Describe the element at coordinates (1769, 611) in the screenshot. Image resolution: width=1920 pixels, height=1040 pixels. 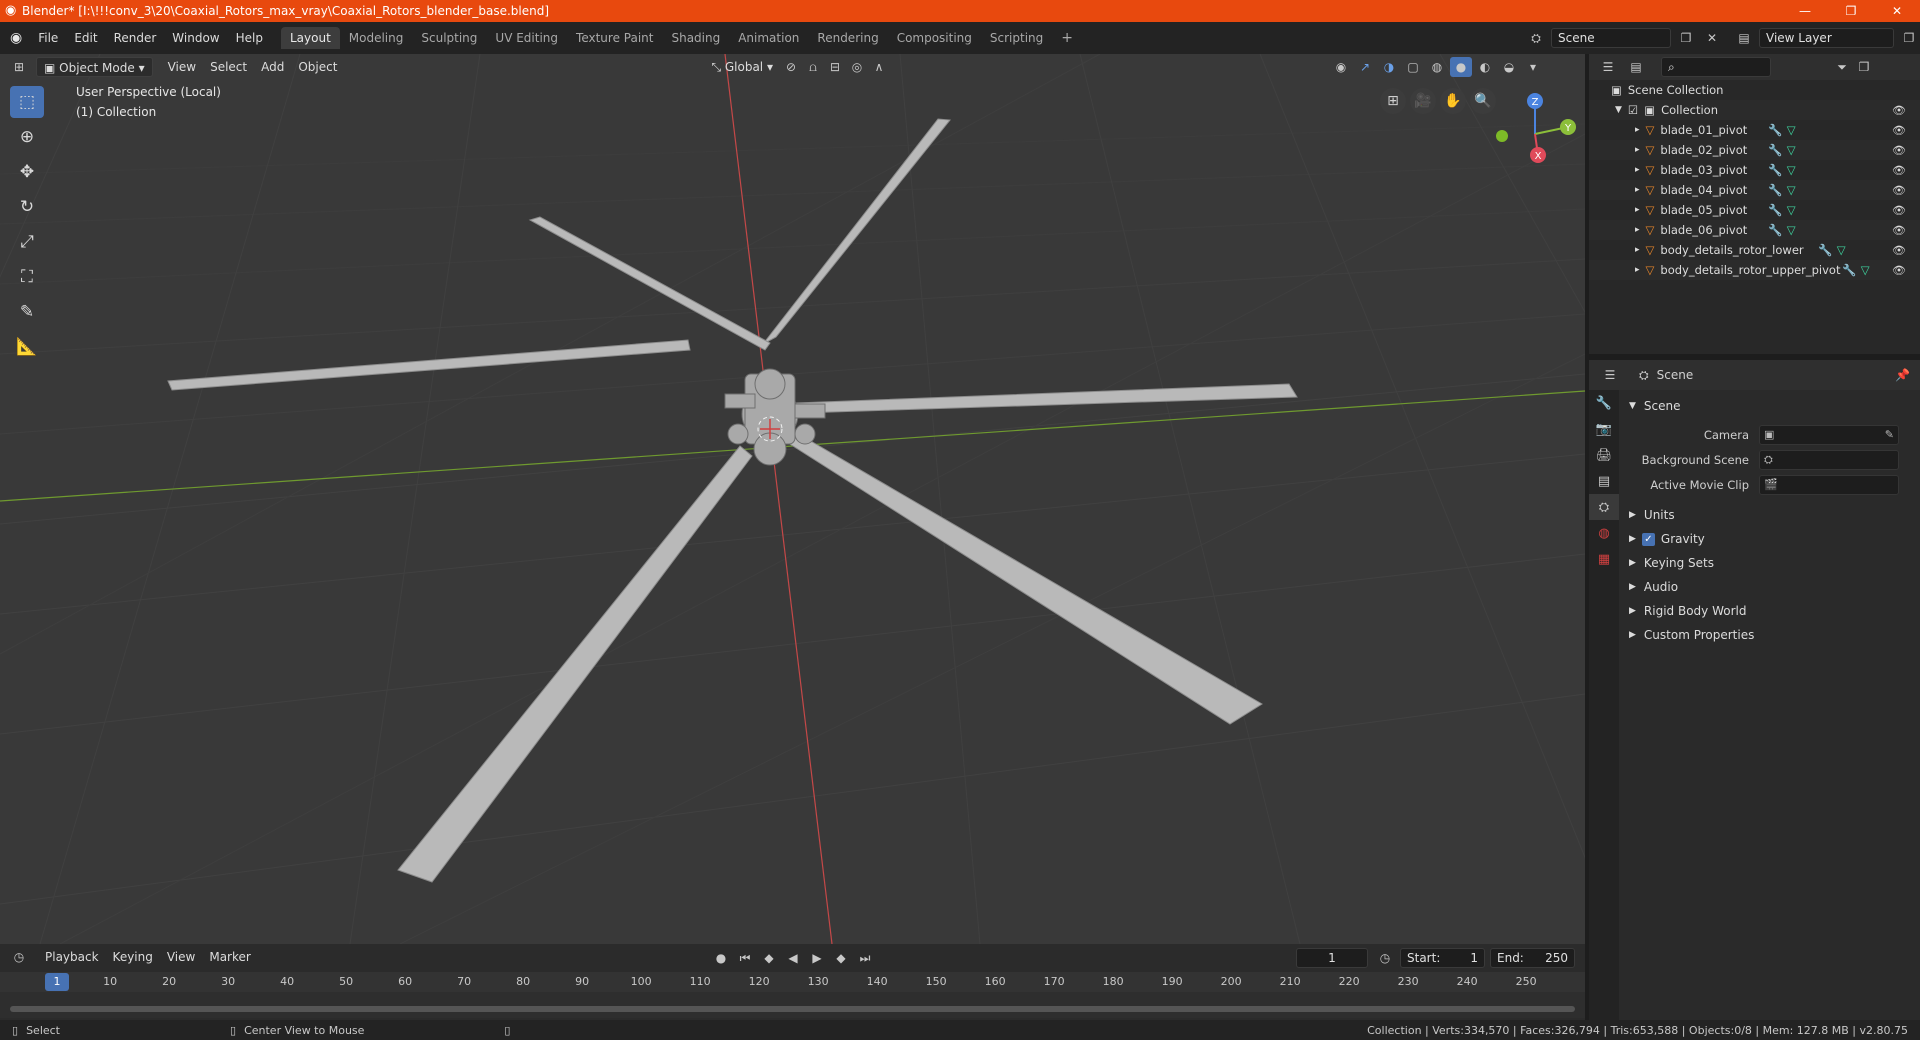
I see `rigid-body-world-panel-header: ▶ Rigid Body World` at that location.